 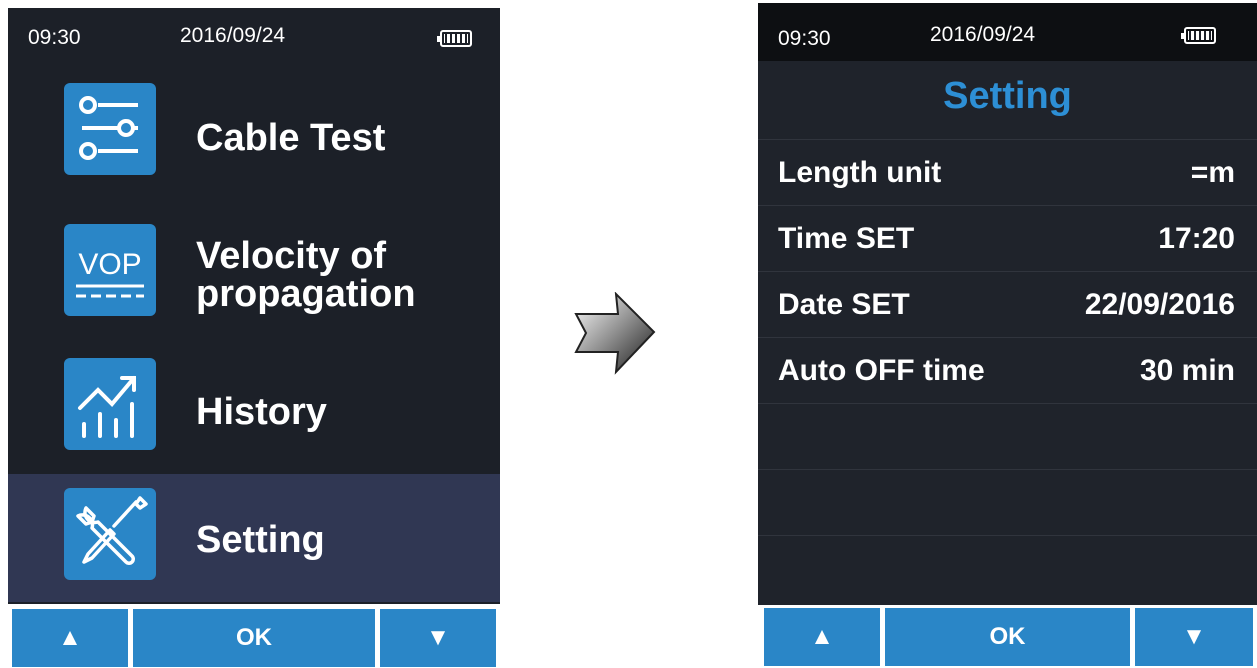 What do you see at coordinates (860, 172) in the screenshot?
I see `setting-label: Length unit` at bounding box center [860, 172].